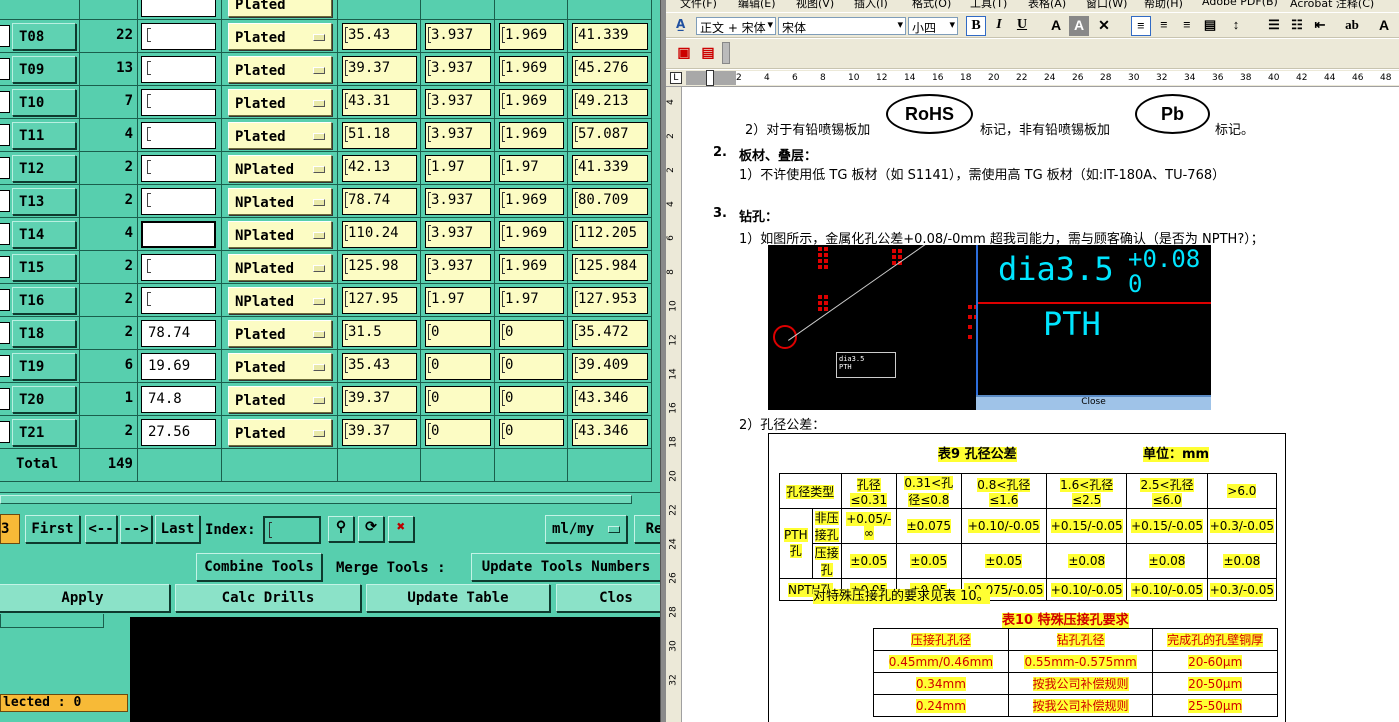 The height and width of the screenshot is (722, 1399). What do you see at coordinates (401, 529) in the screenshot?
I see `delete-icon-button: ✖` at bounding box center [401, 529].